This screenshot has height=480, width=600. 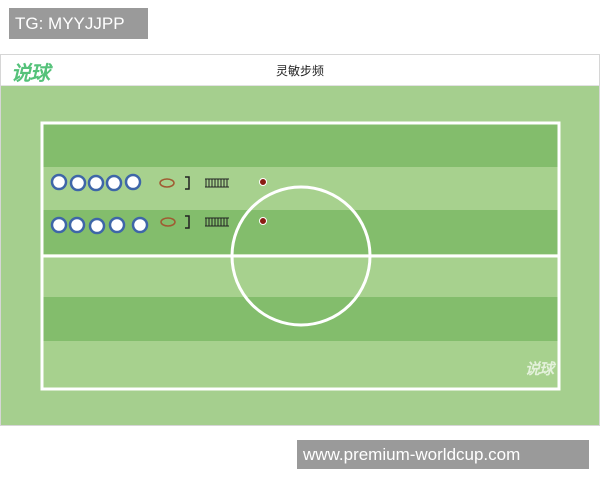 I want to click on tg-watermark: TG: MYYJJPP, so click(x=78, y=23).